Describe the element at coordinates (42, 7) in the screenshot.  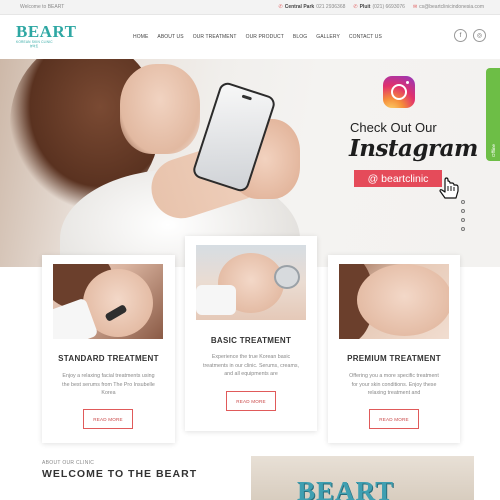
I see `welcome-text: Welcome to BEART` at that location.